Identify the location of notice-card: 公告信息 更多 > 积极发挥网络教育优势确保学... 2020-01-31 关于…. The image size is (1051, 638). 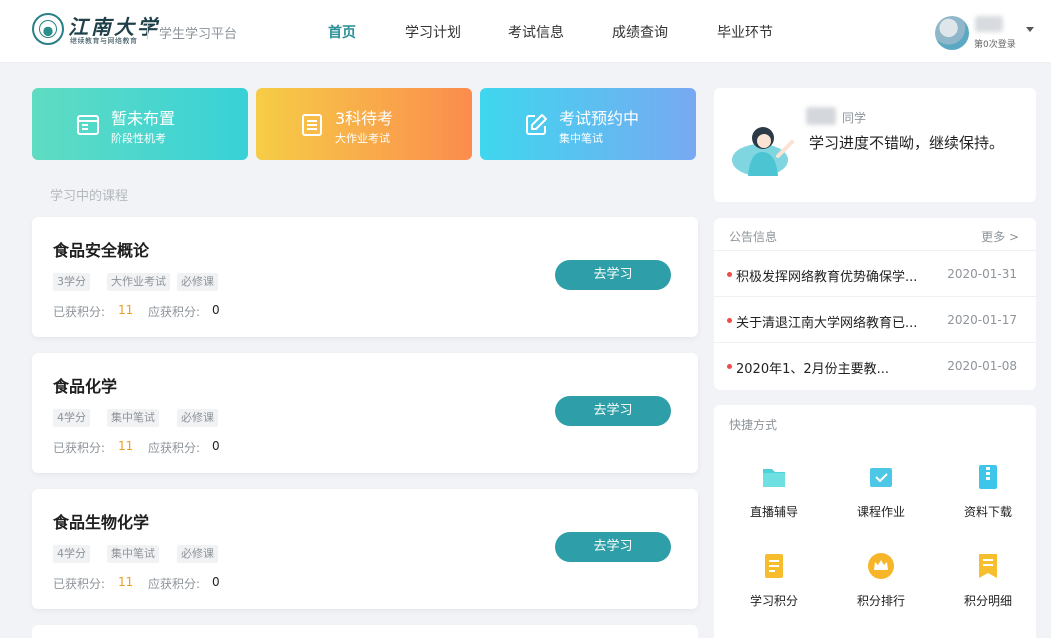
(875, 304).